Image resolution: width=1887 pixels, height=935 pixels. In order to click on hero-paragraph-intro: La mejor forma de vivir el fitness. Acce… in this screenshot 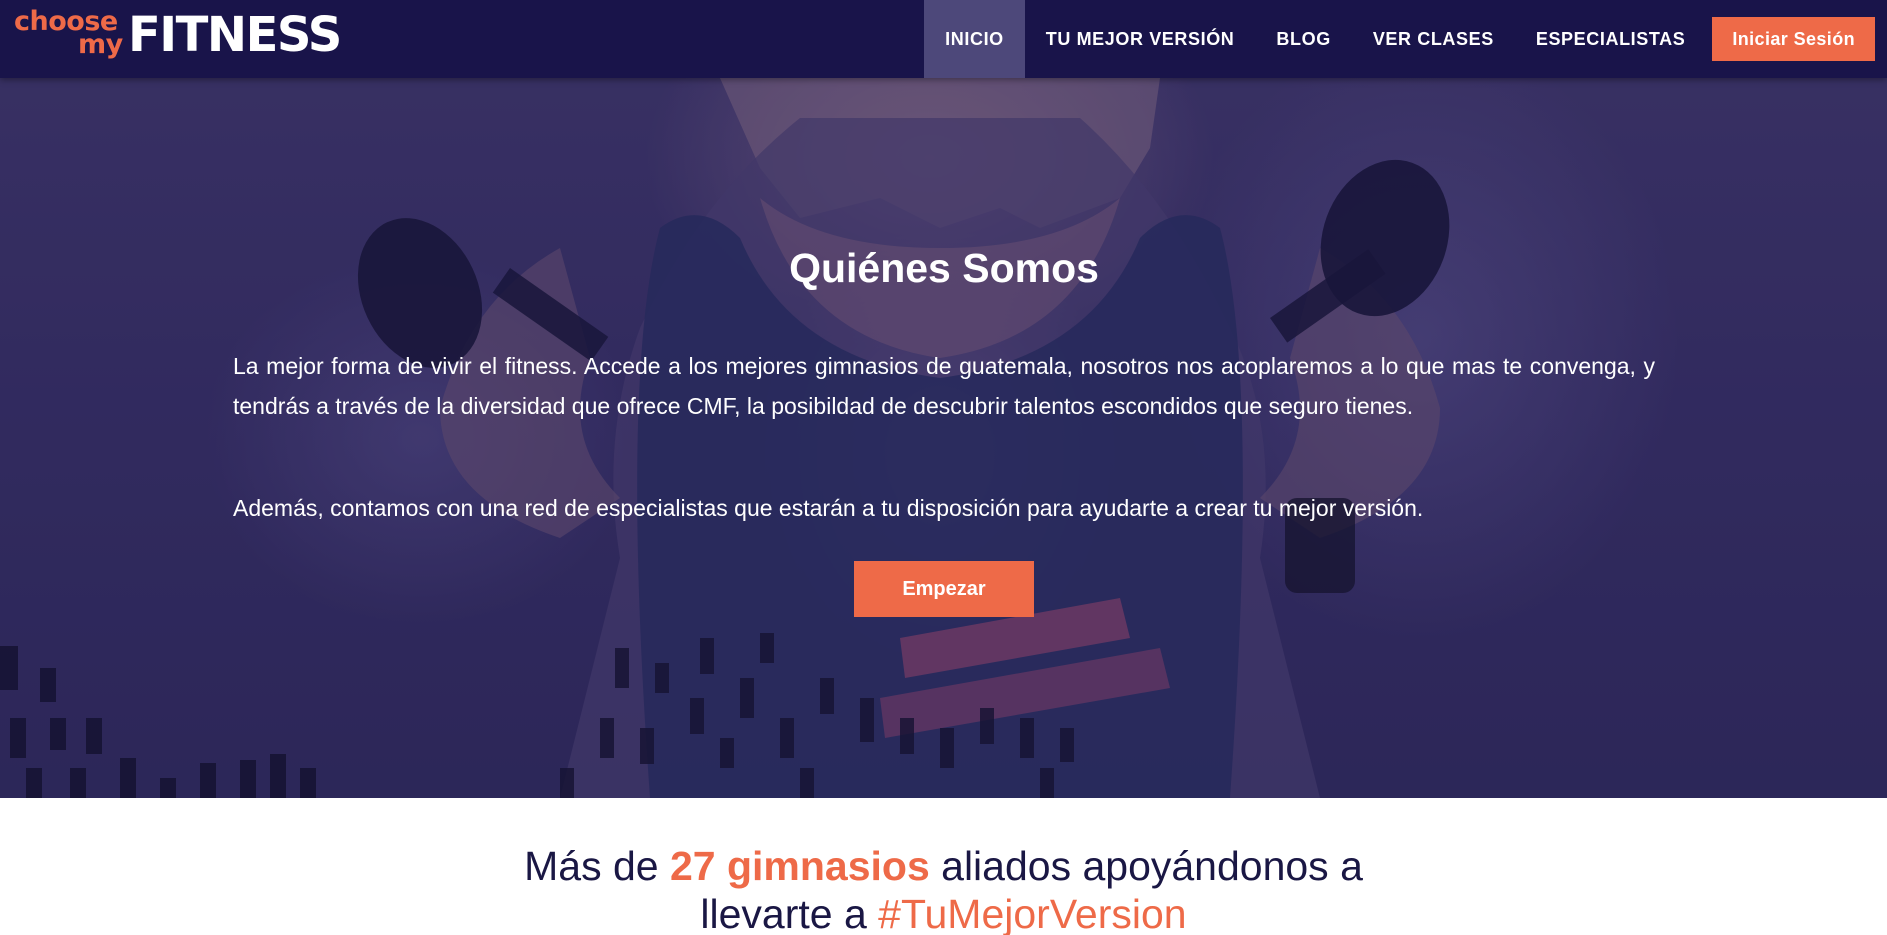, I will do `click(944, 386)`.